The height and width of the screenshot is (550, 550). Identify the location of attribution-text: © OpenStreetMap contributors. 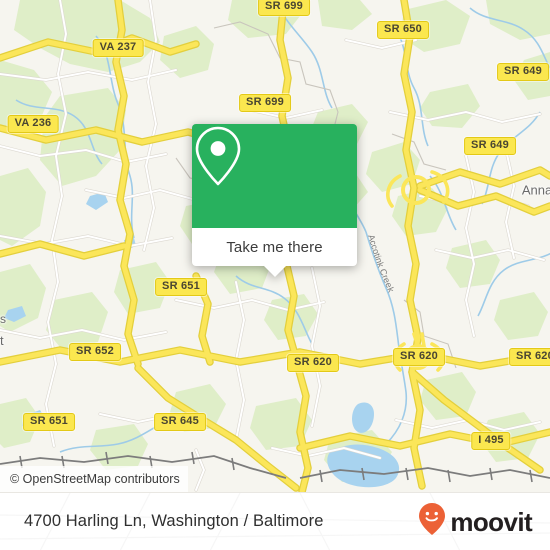
(95, 479).